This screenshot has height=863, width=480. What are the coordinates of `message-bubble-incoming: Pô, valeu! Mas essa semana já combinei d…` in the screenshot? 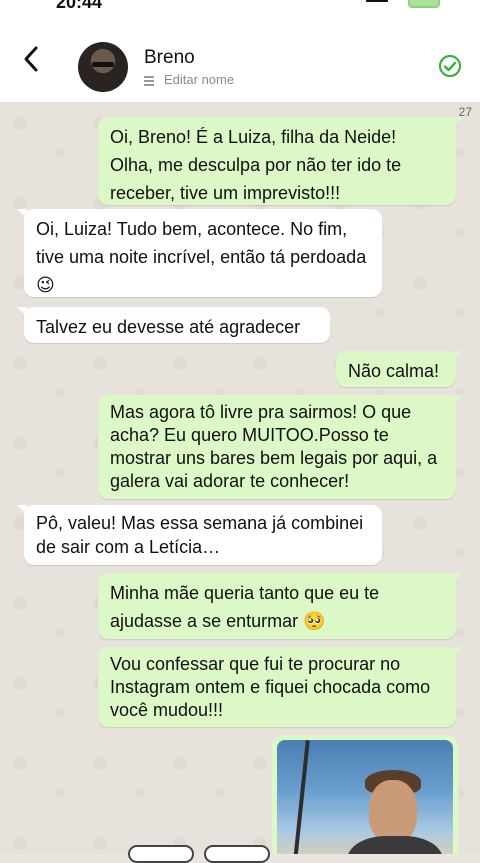 It's located at (199, 535).